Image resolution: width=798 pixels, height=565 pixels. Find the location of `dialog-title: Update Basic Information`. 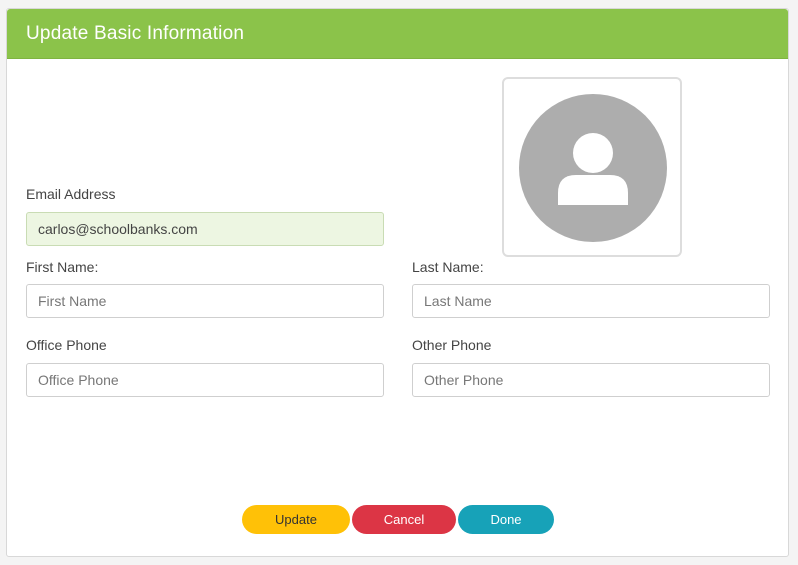

dialog-title: Update Basic Information is located at coordinates (135, 33).